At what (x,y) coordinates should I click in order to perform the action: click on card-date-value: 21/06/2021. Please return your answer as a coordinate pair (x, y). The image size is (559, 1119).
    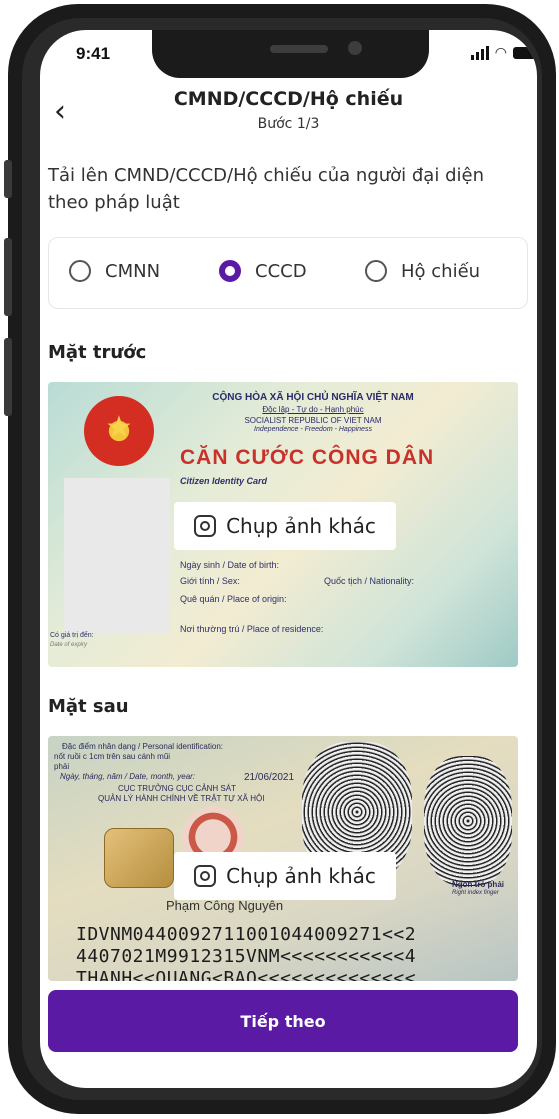
    Looking at the image, I should click on (269, 777).